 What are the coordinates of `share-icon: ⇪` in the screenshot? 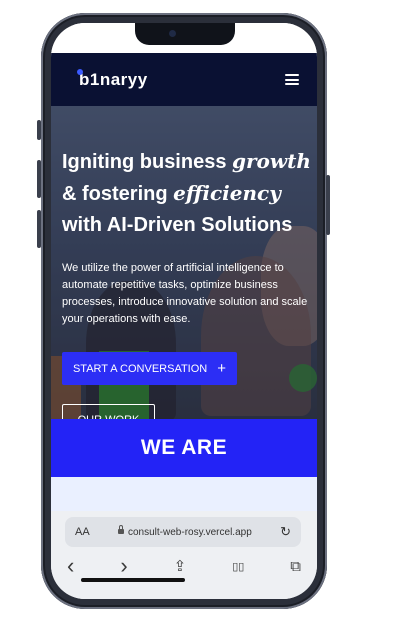 It's located at (180, 566).